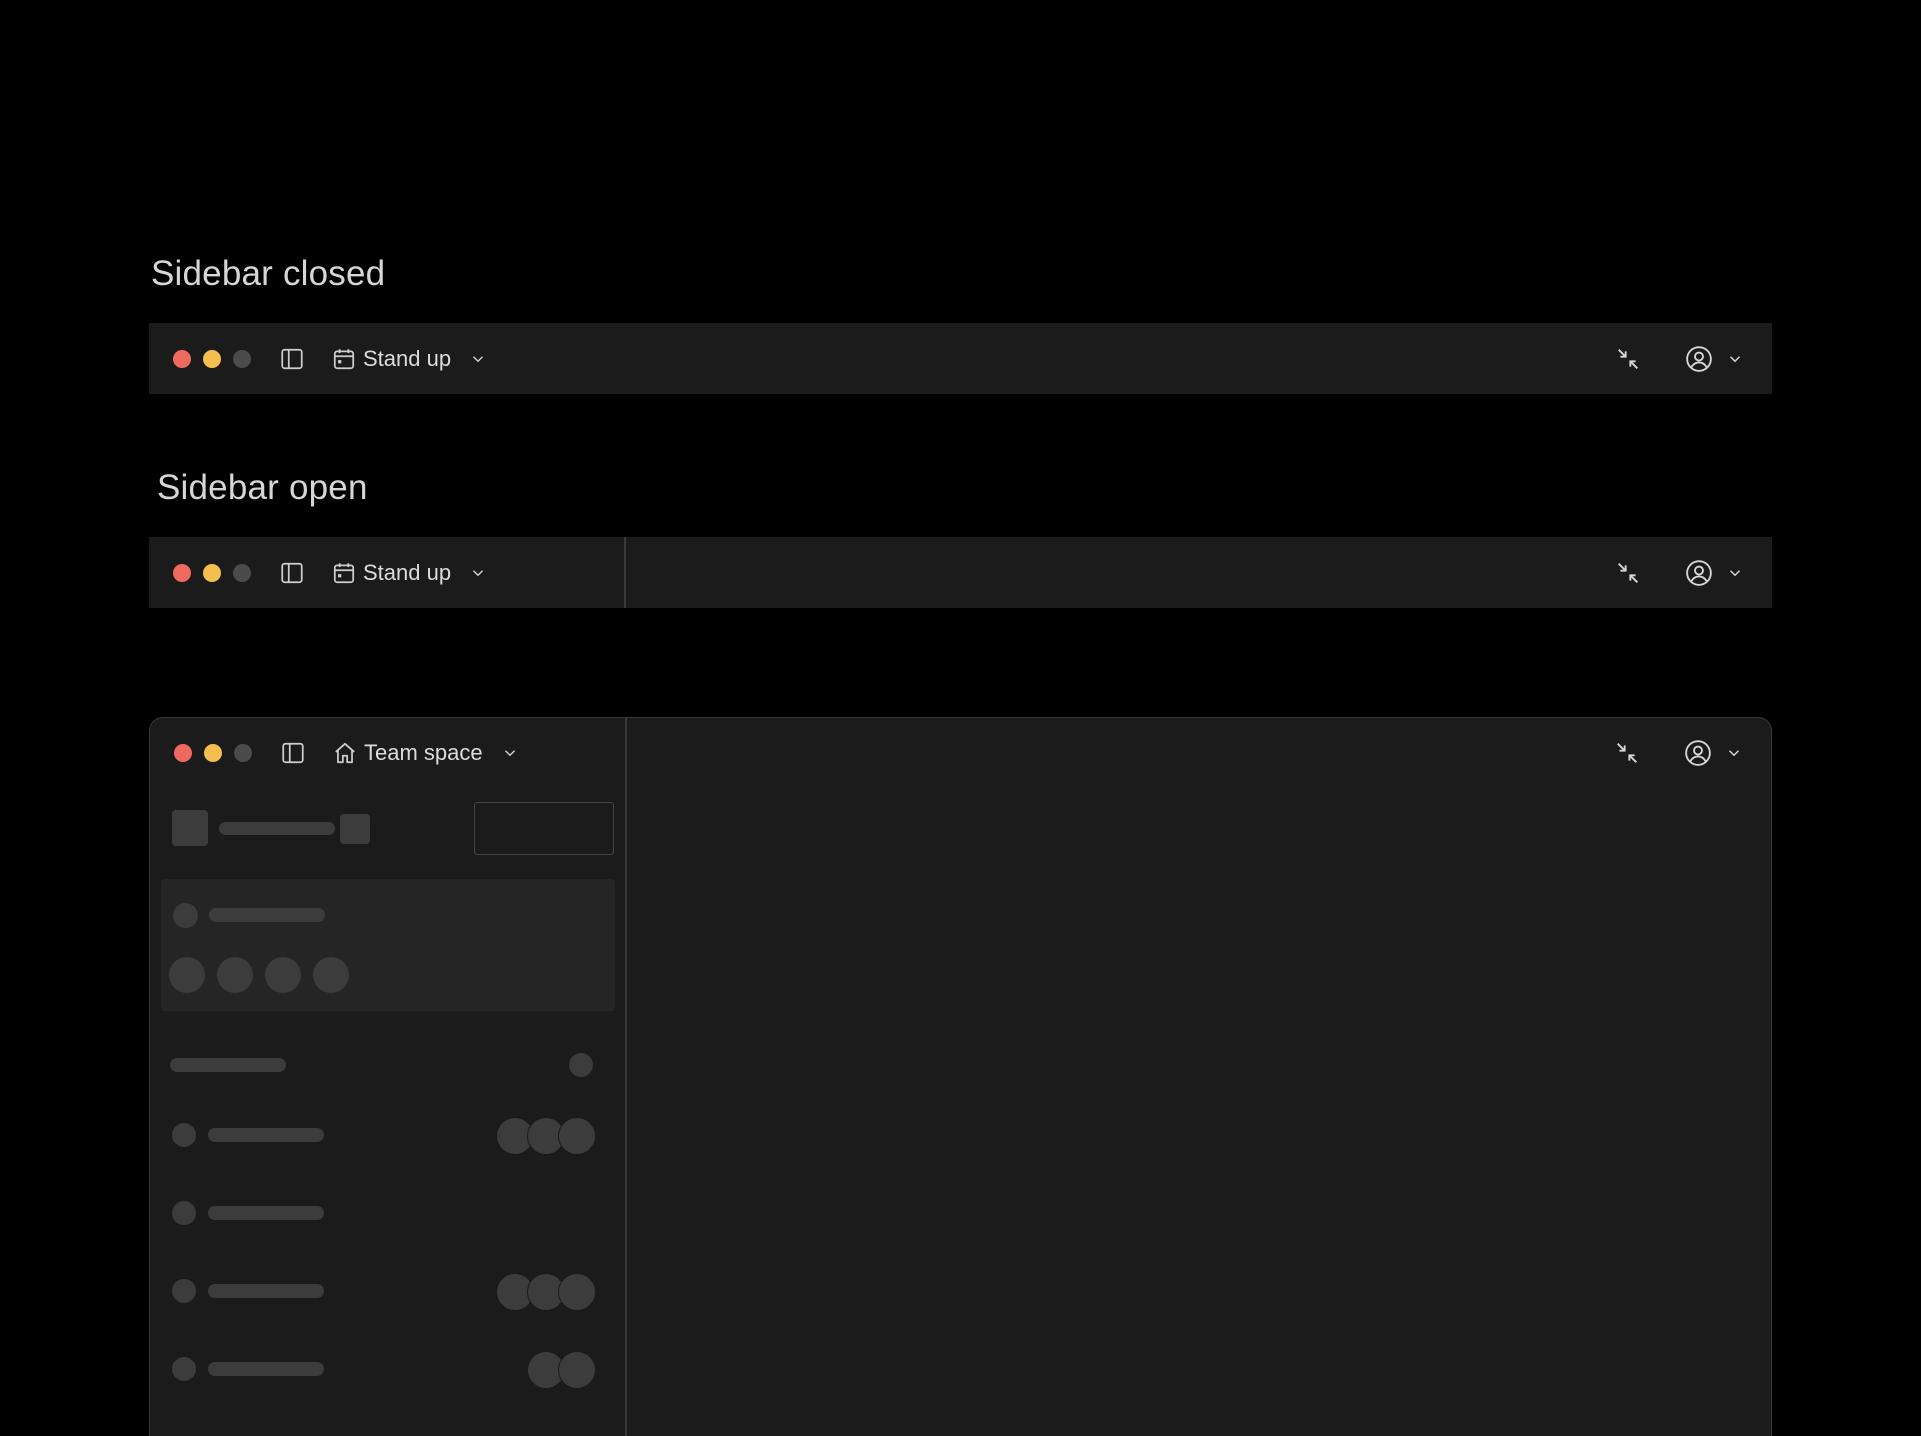  I want to click on workspace-avatar-skeleton, so click(190, 828).